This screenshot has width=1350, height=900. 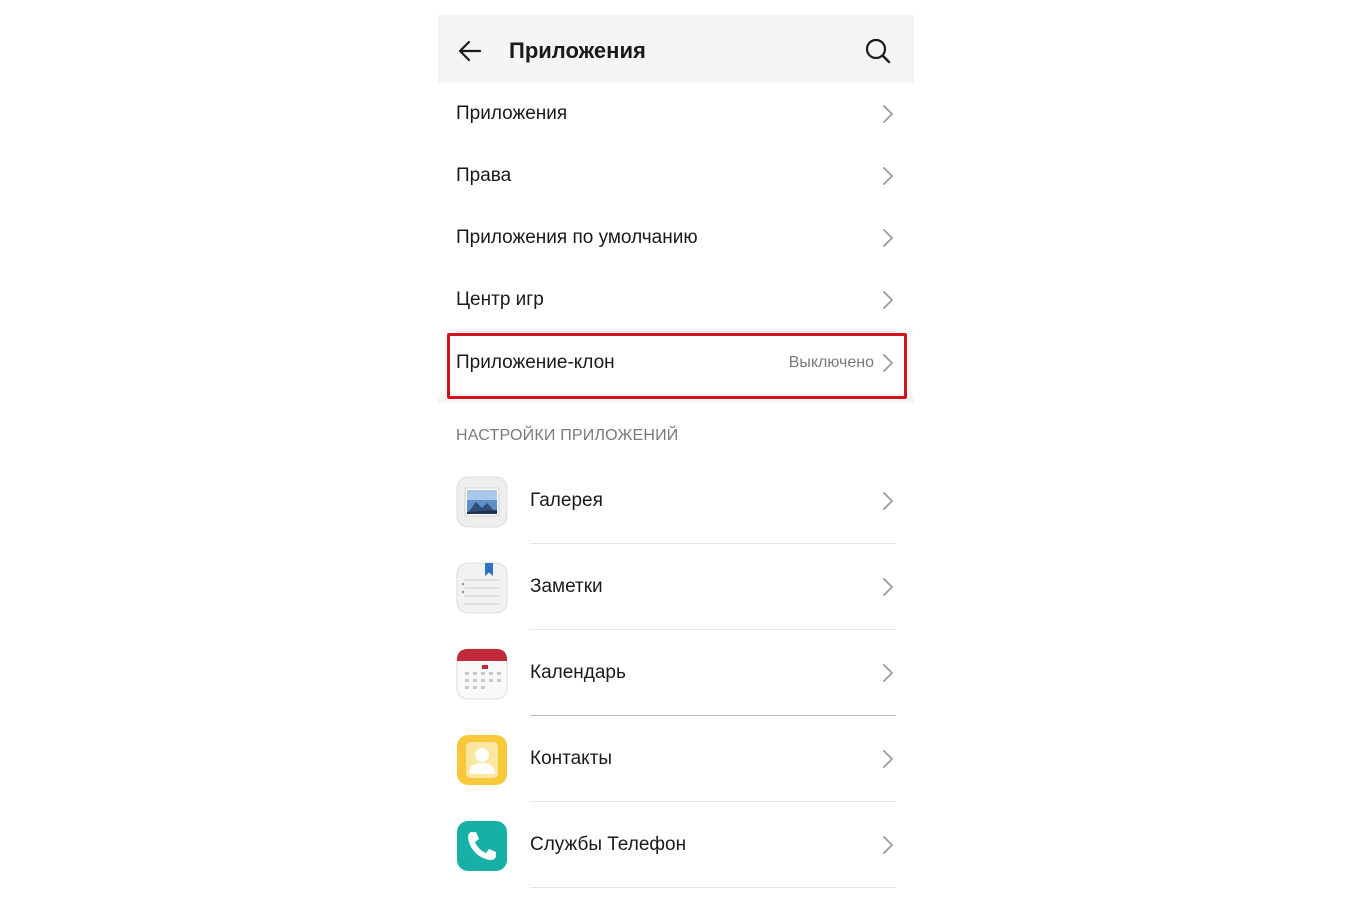 I want to click on app-item-notes: Заметки, so click(x=676, y=587).